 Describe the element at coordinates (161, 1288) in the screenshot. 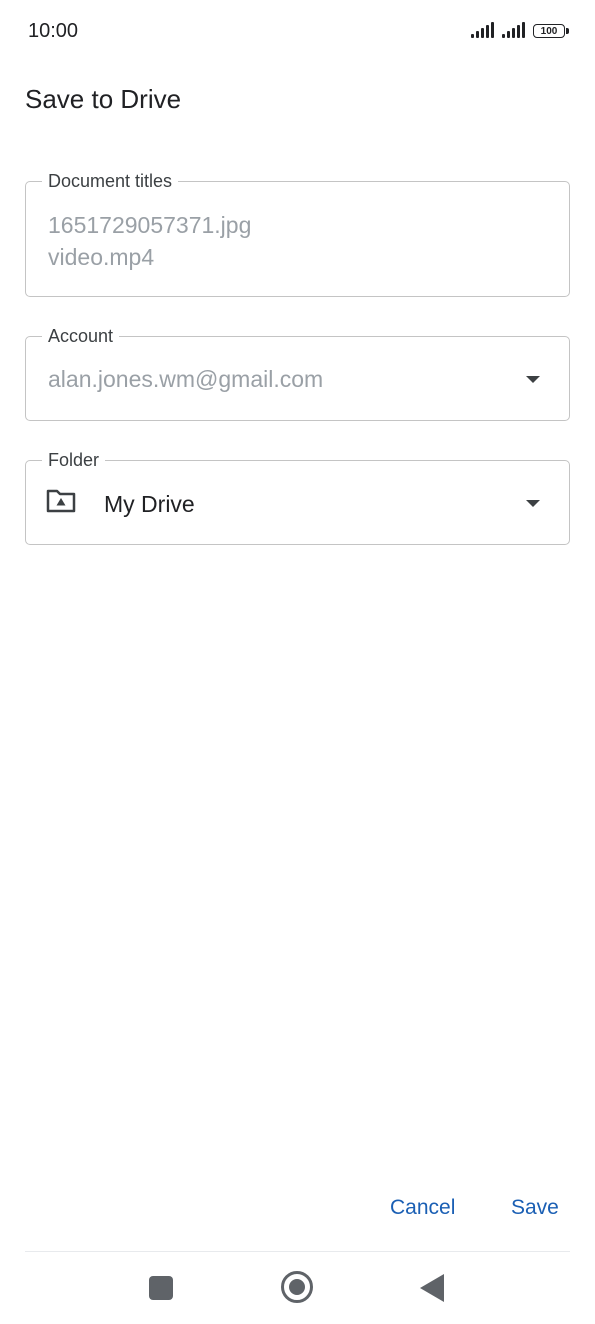

I see `recents-icon` at that location.